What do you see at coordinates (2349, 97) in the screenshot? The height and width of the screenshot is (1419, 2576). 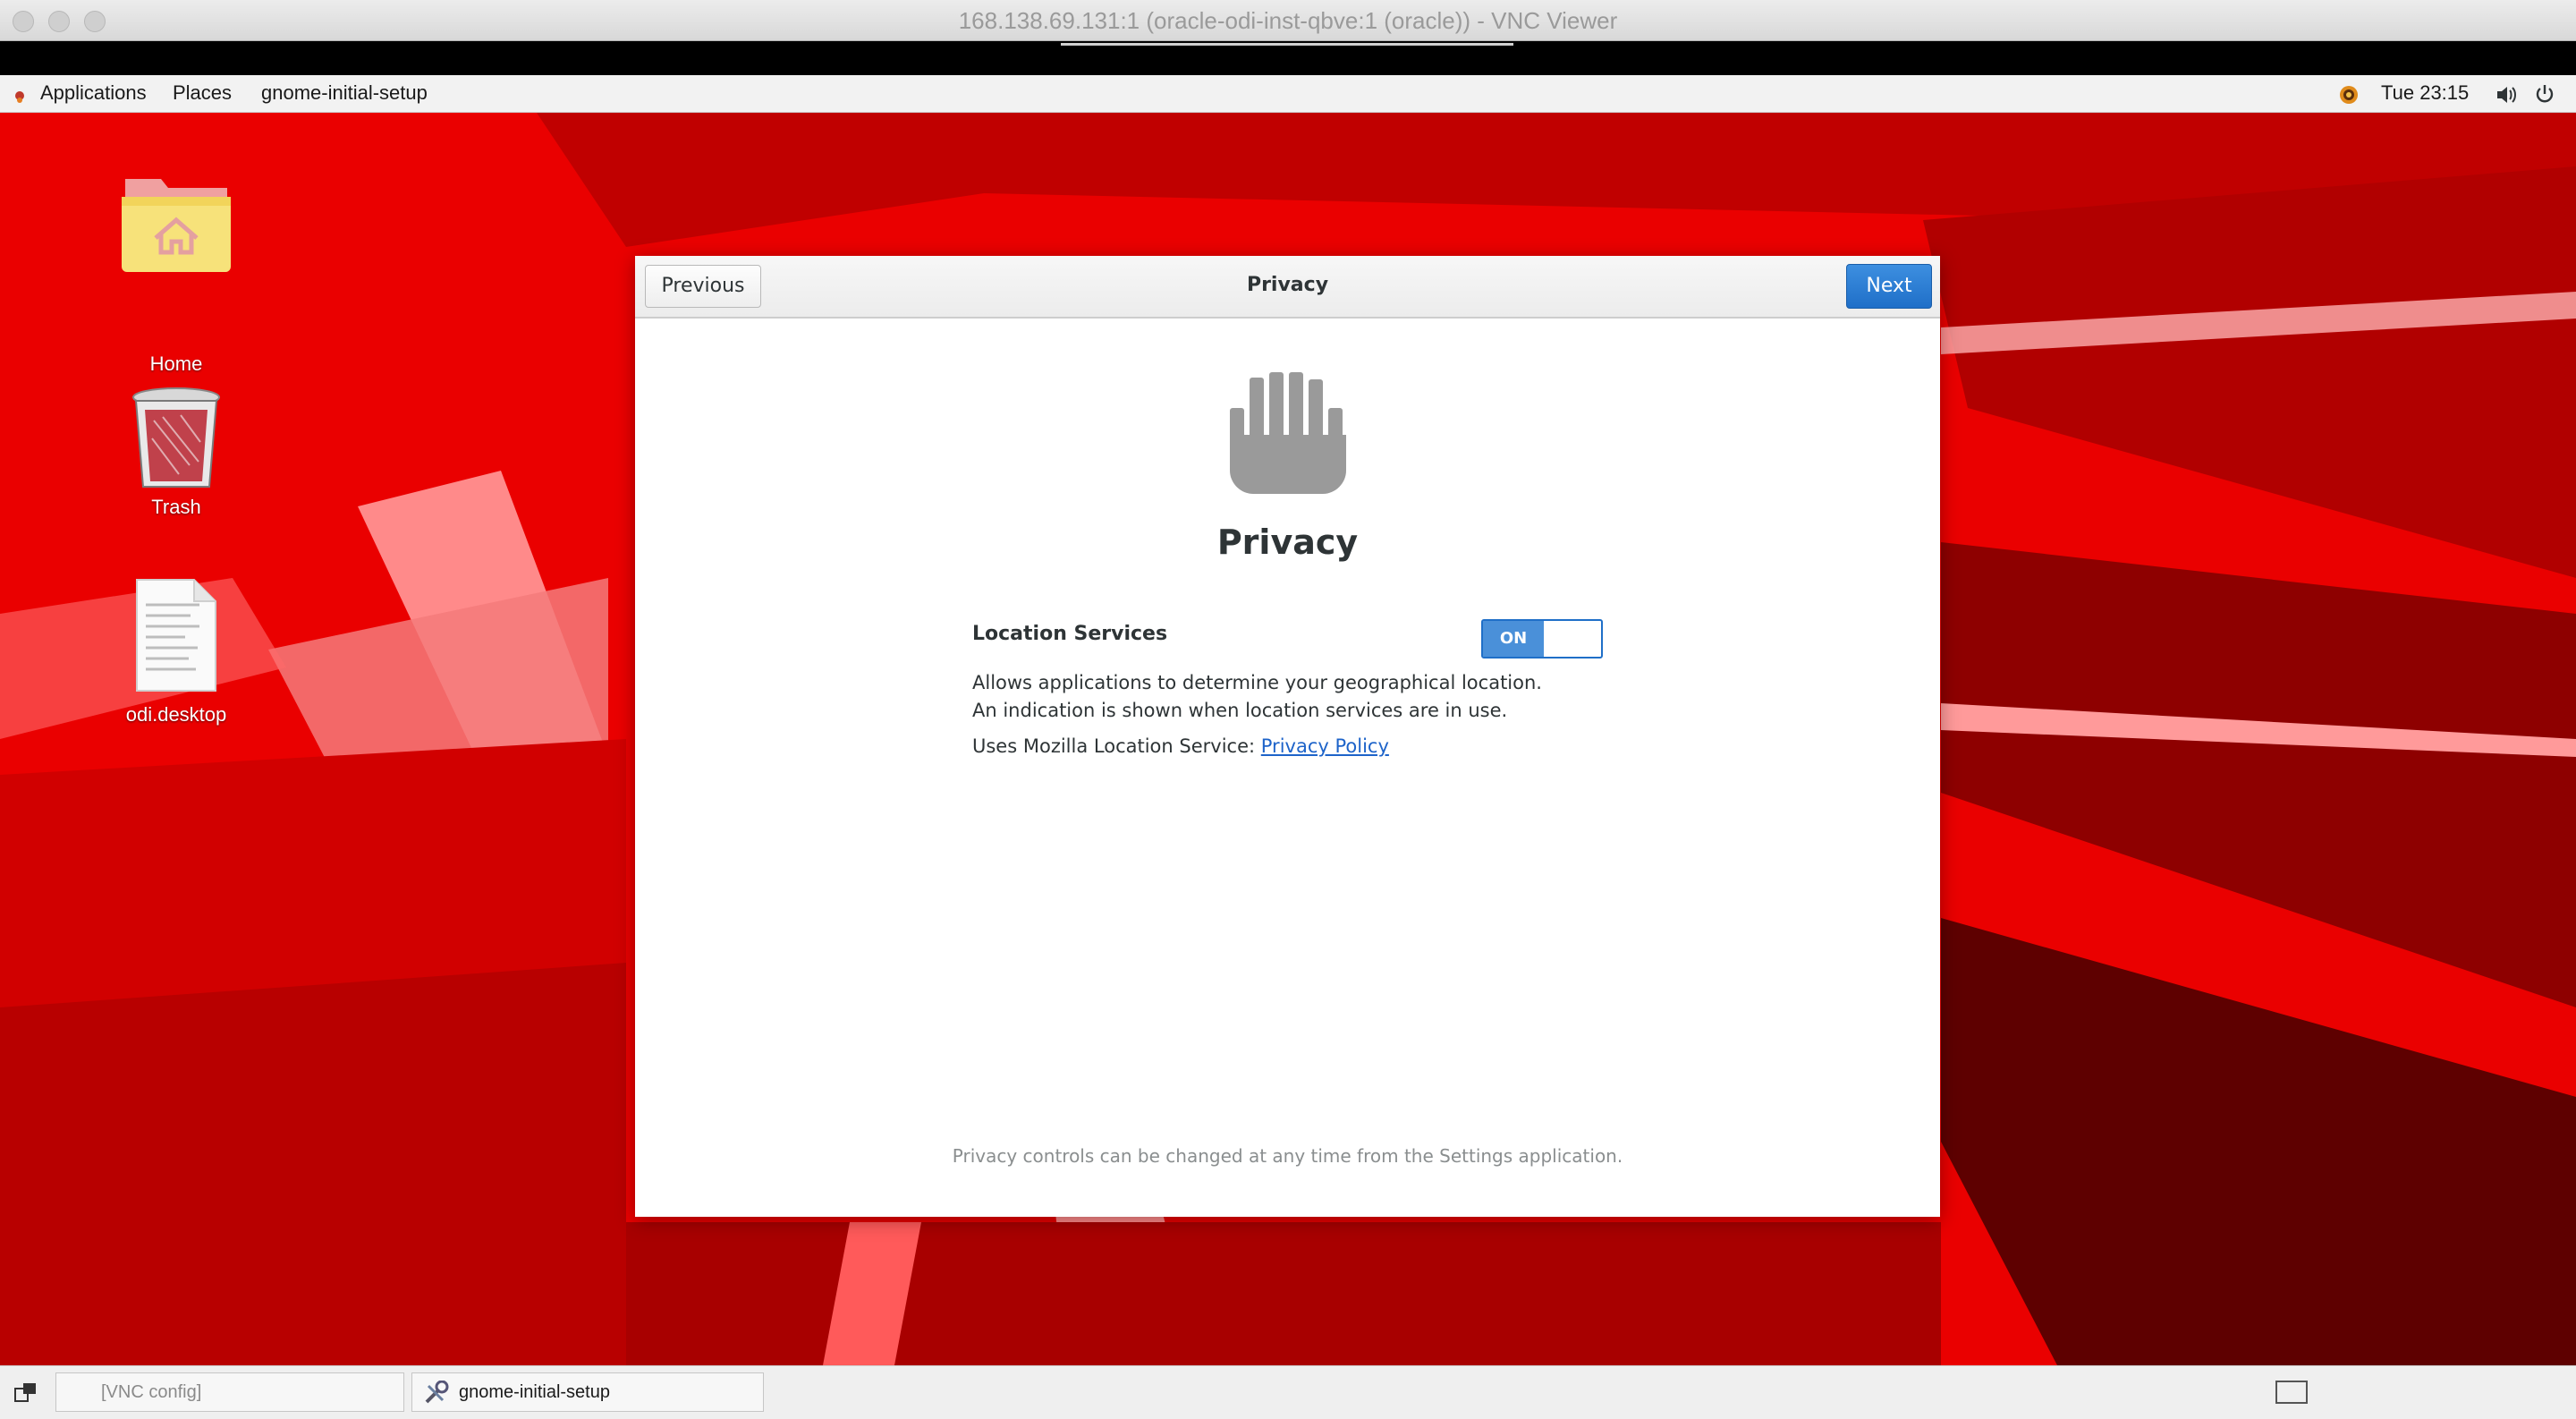 I see `status-indicator-icon` at bounding box center [2349, 97].